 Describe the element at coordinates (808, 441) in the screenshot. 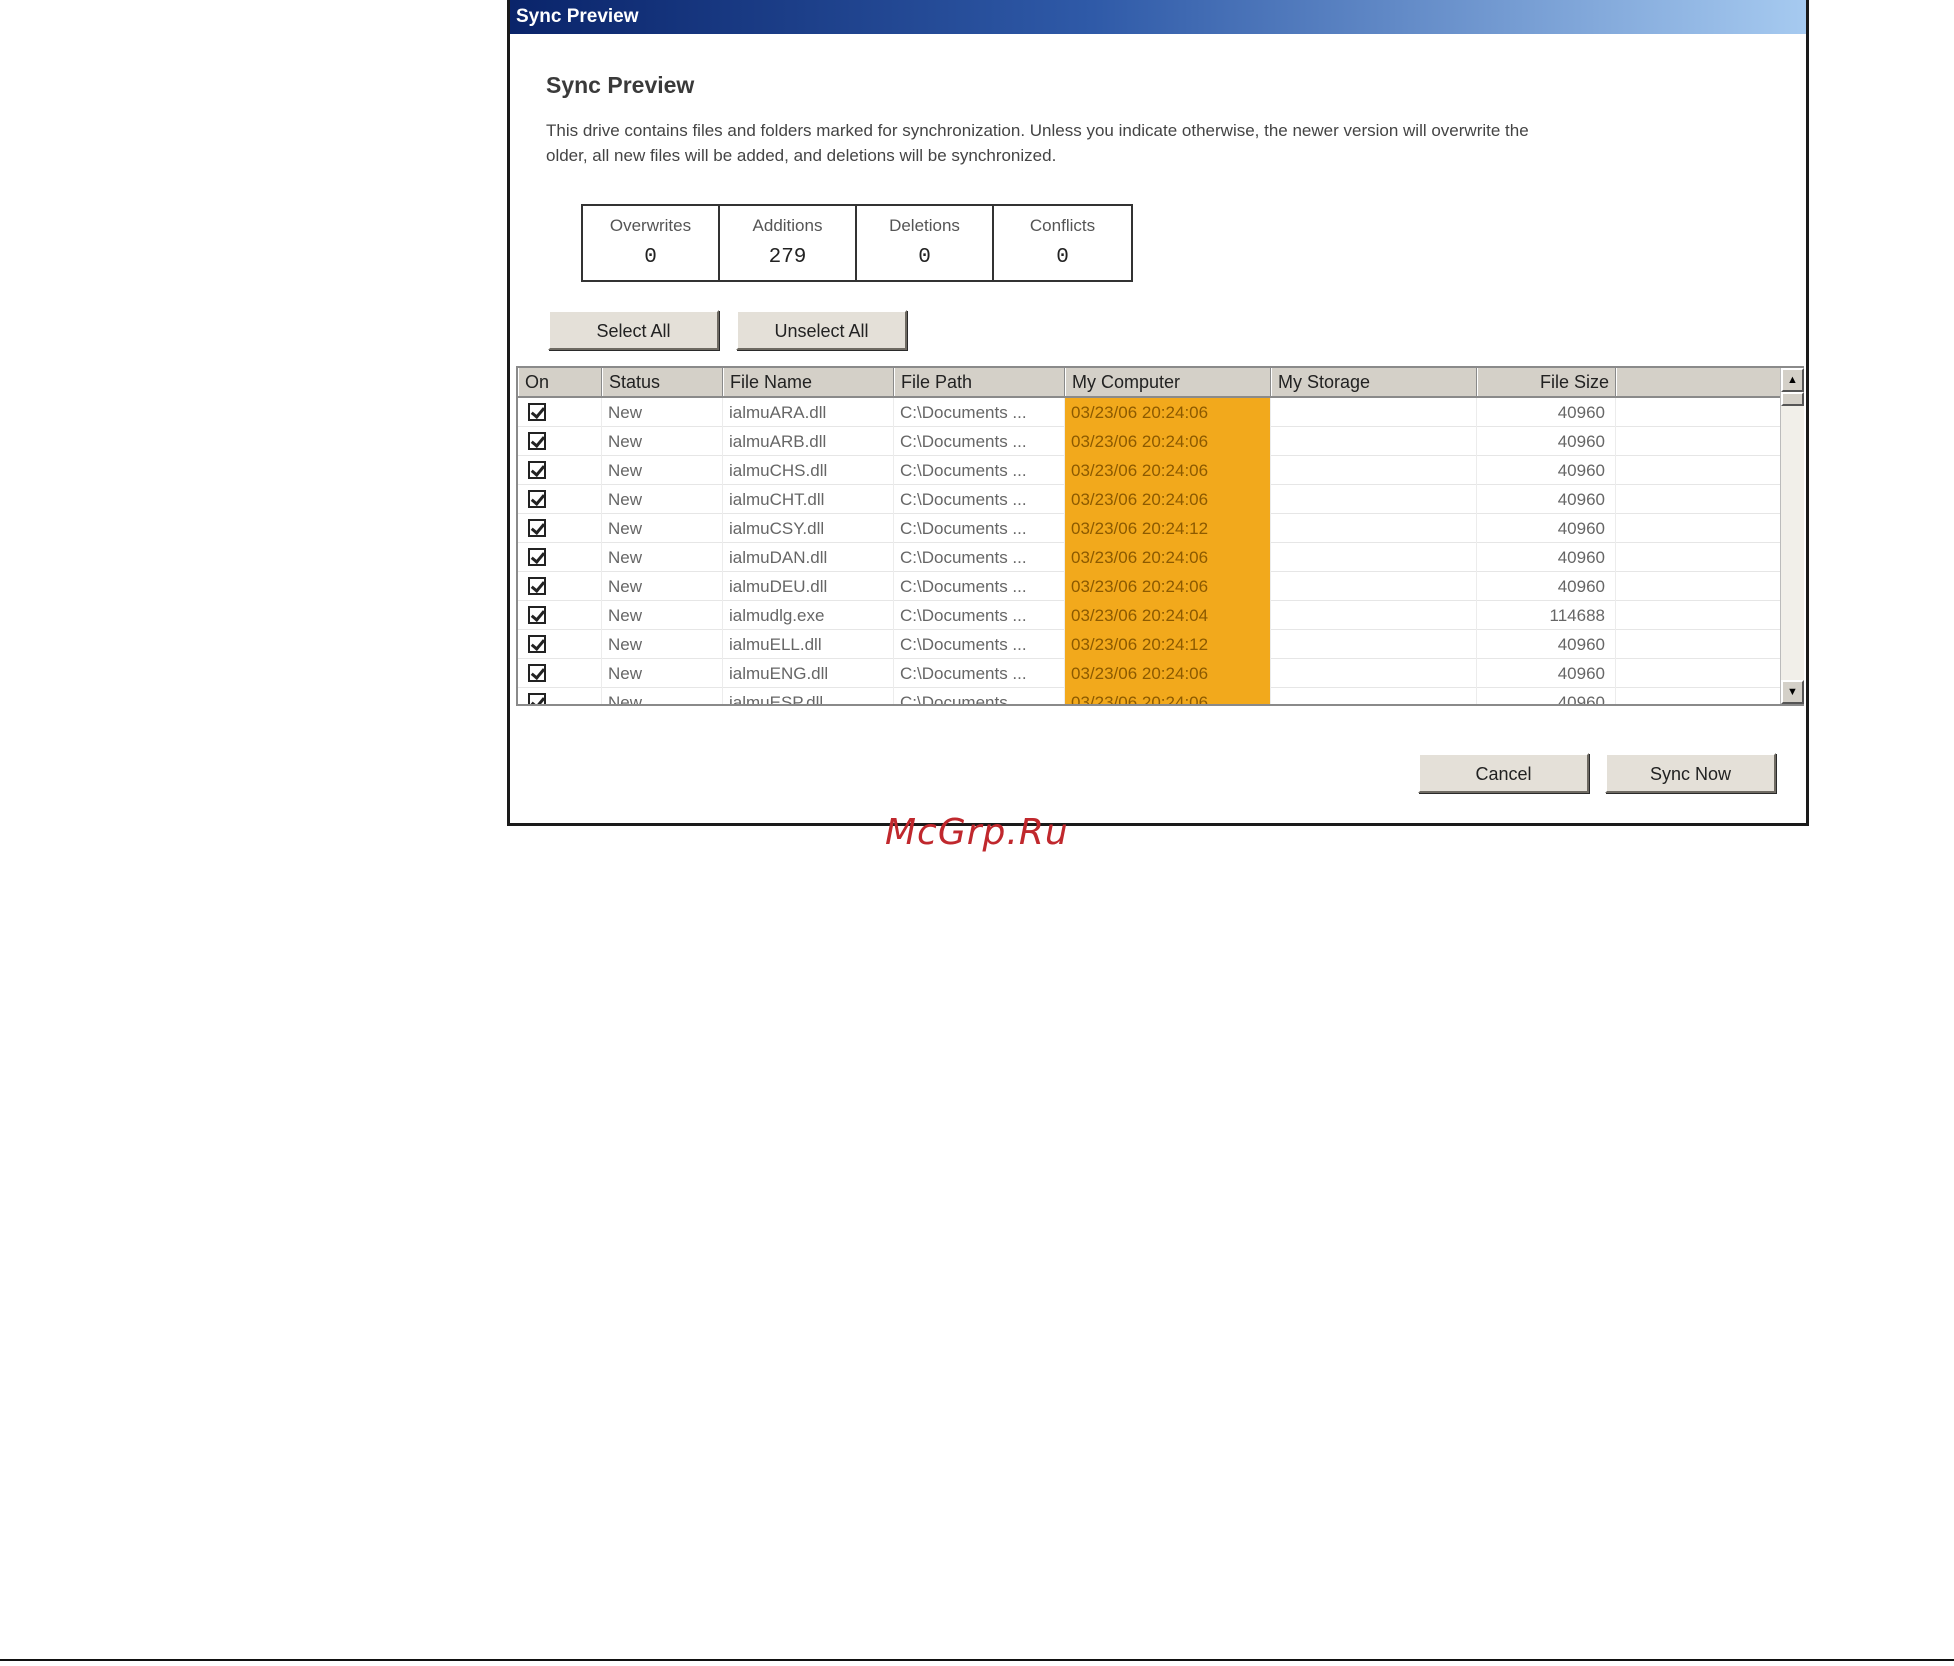

I see `cell-file-name: ialmuARB.dll` at that location.